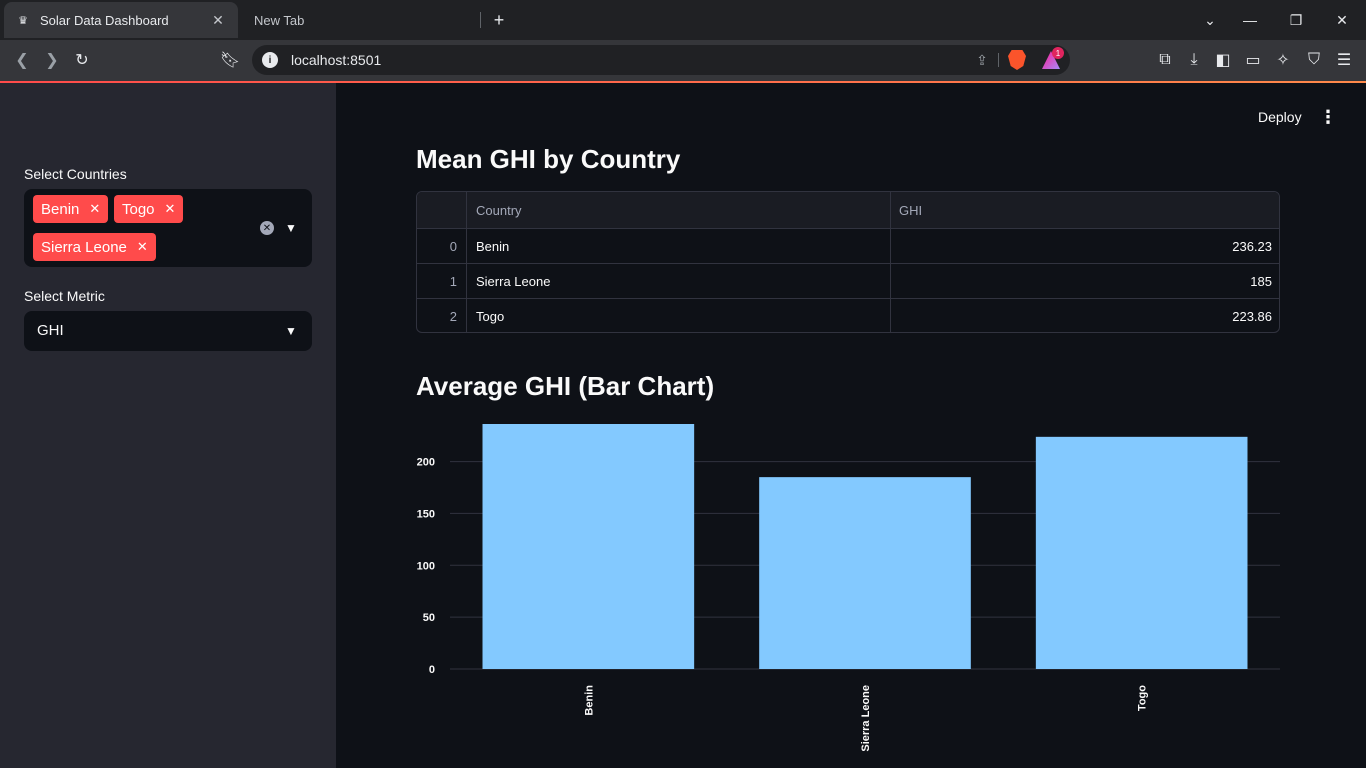  I want to click on wallet-icon: ▭, so click(1253, 60).